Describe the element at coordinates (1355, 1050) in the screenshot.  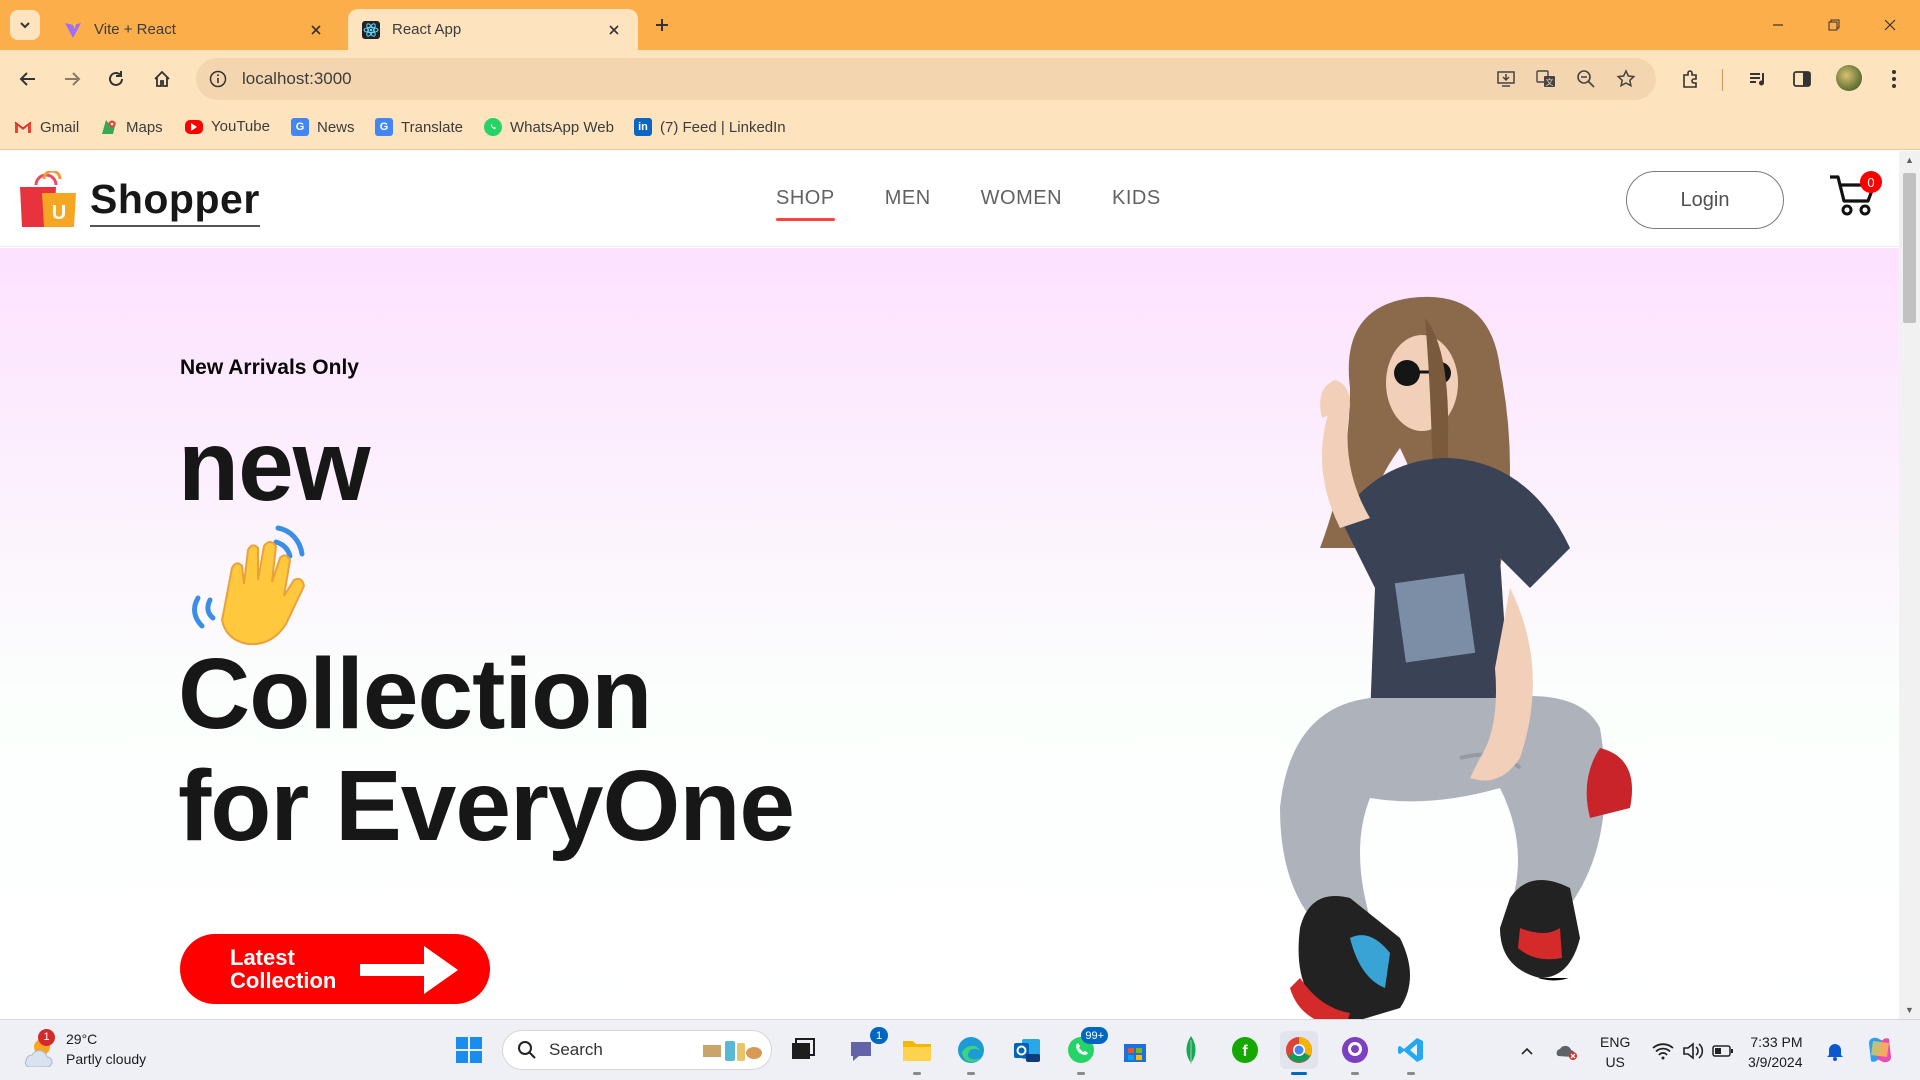
I see `github-icon` at that location.